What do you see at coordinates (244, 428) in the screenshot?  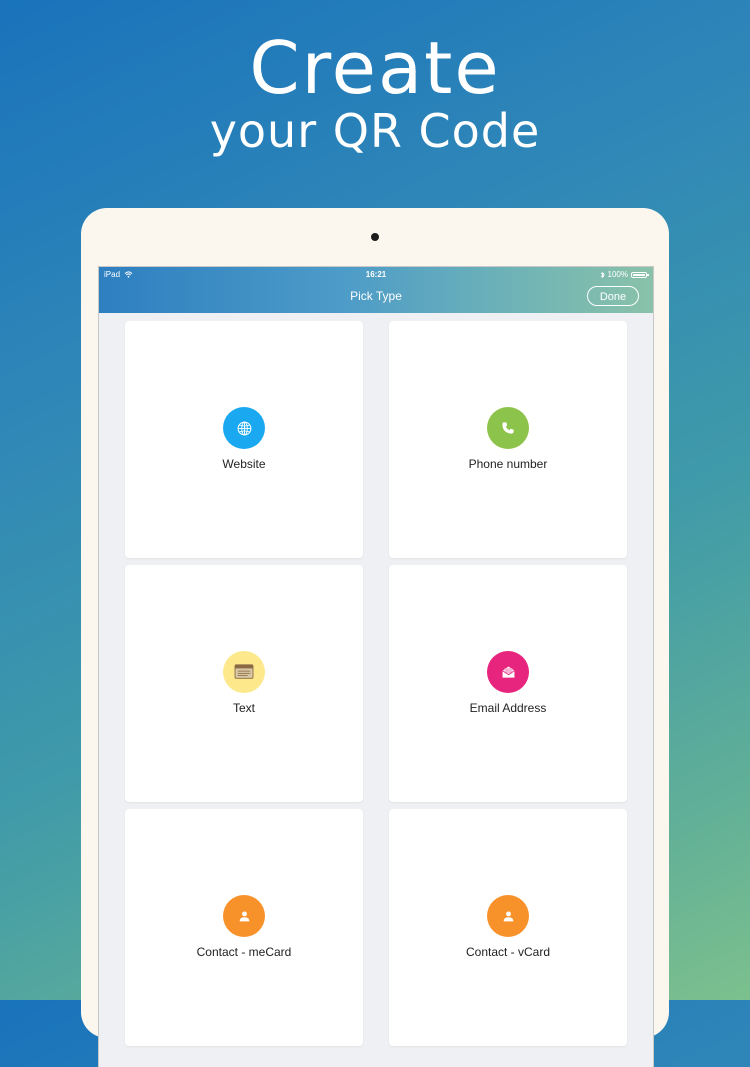 I see `globe-icon` at bounding box center [244, 428].